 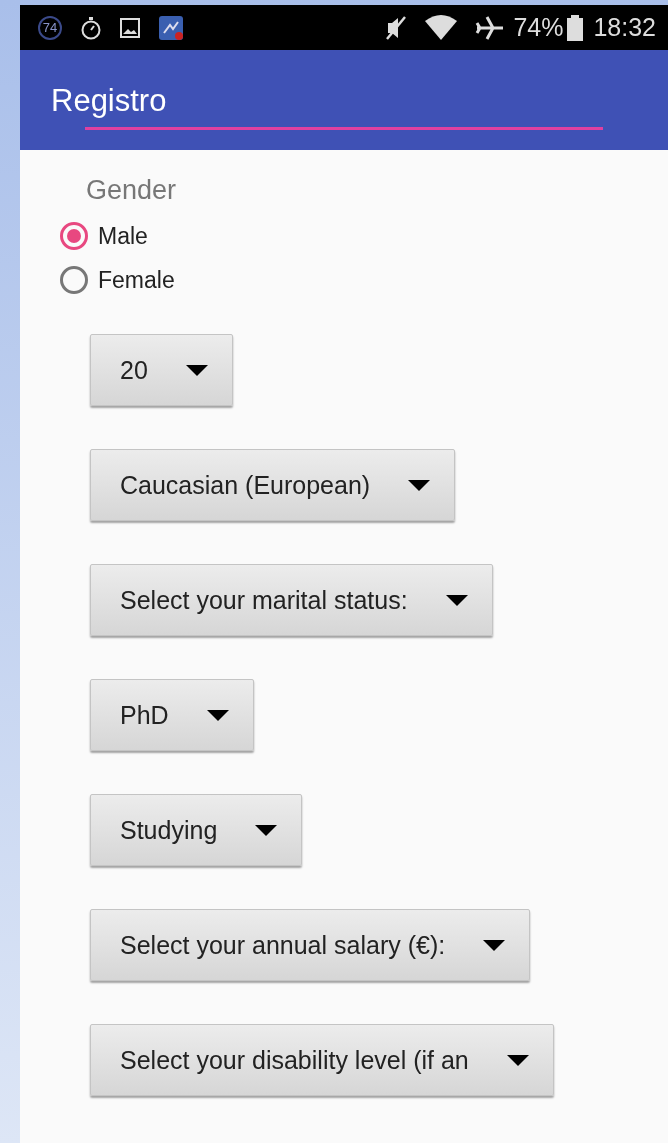 I want to click on dropdown: 20, so click(x=161, y=370).